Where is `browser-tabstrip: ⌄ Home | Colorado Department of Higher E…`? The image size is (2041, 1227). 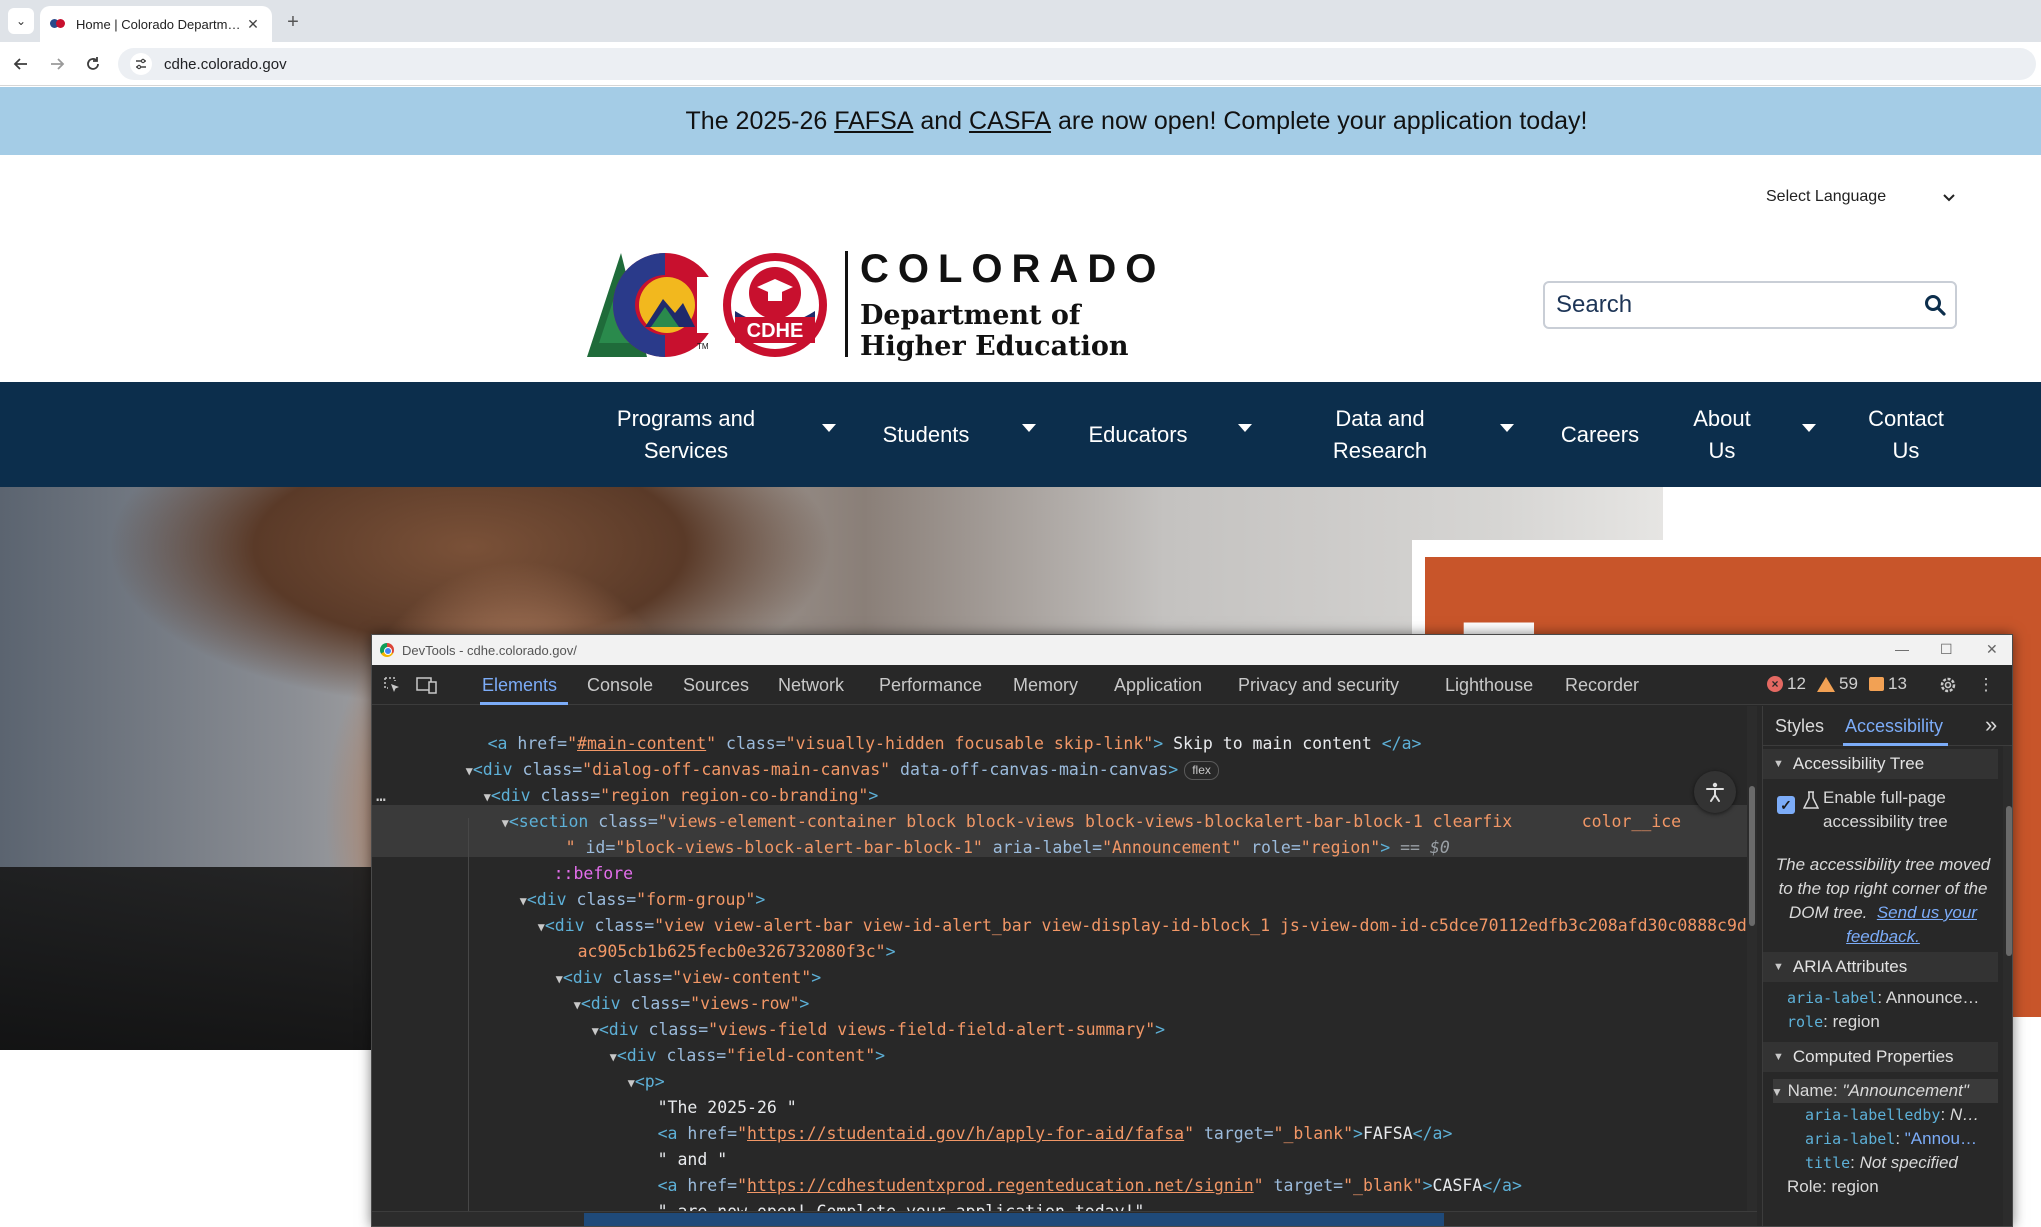
browser-tabstrip: ⌄ Home | Colorado Department of Higher E… is located at coordinates (1020, 21).